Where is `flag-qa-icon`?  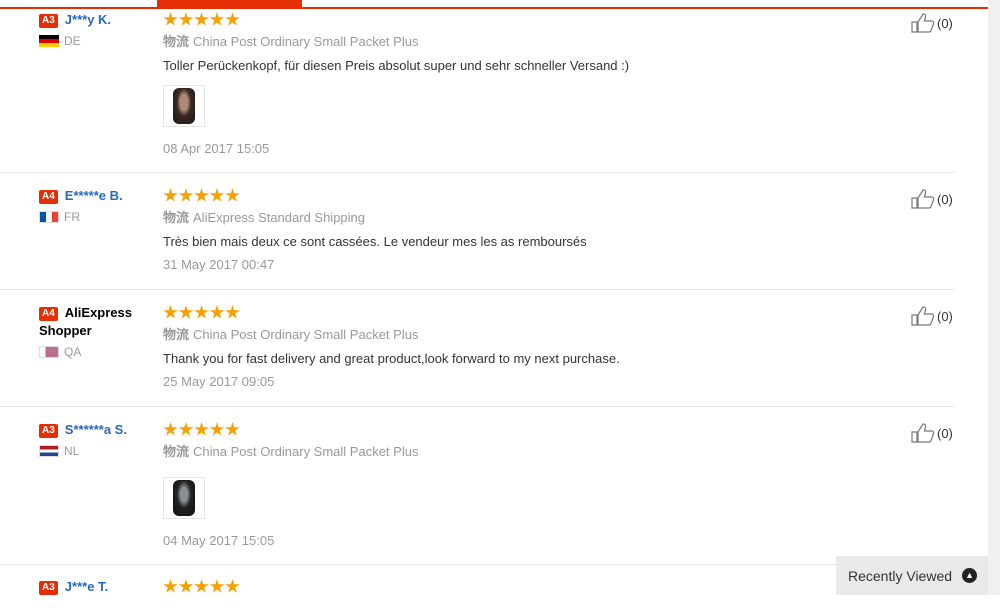
flag-qa-icon is located at coordinates (49, 352).